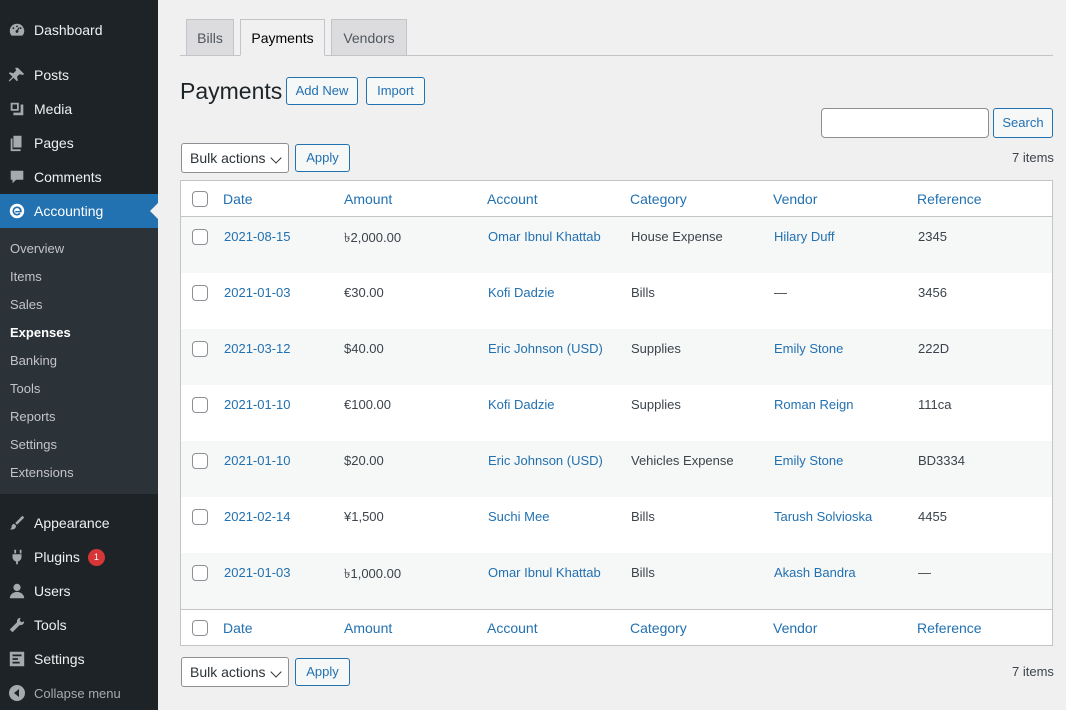  I want to click on submenu-items: Items, so click(26, 277).